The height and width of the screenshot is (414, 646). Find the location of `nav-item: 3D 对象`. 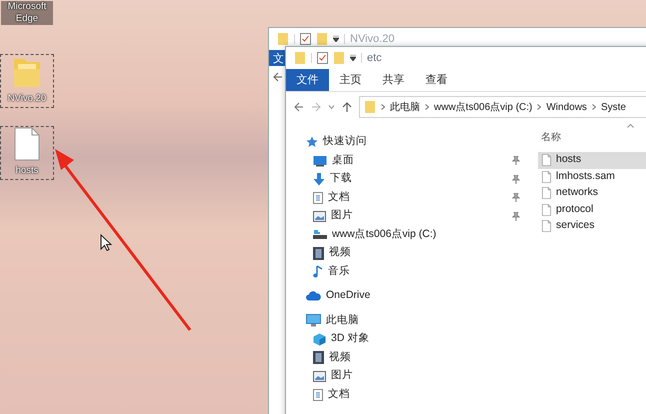

nav-item: 3D 对象 is located at coordinates (350, 339).